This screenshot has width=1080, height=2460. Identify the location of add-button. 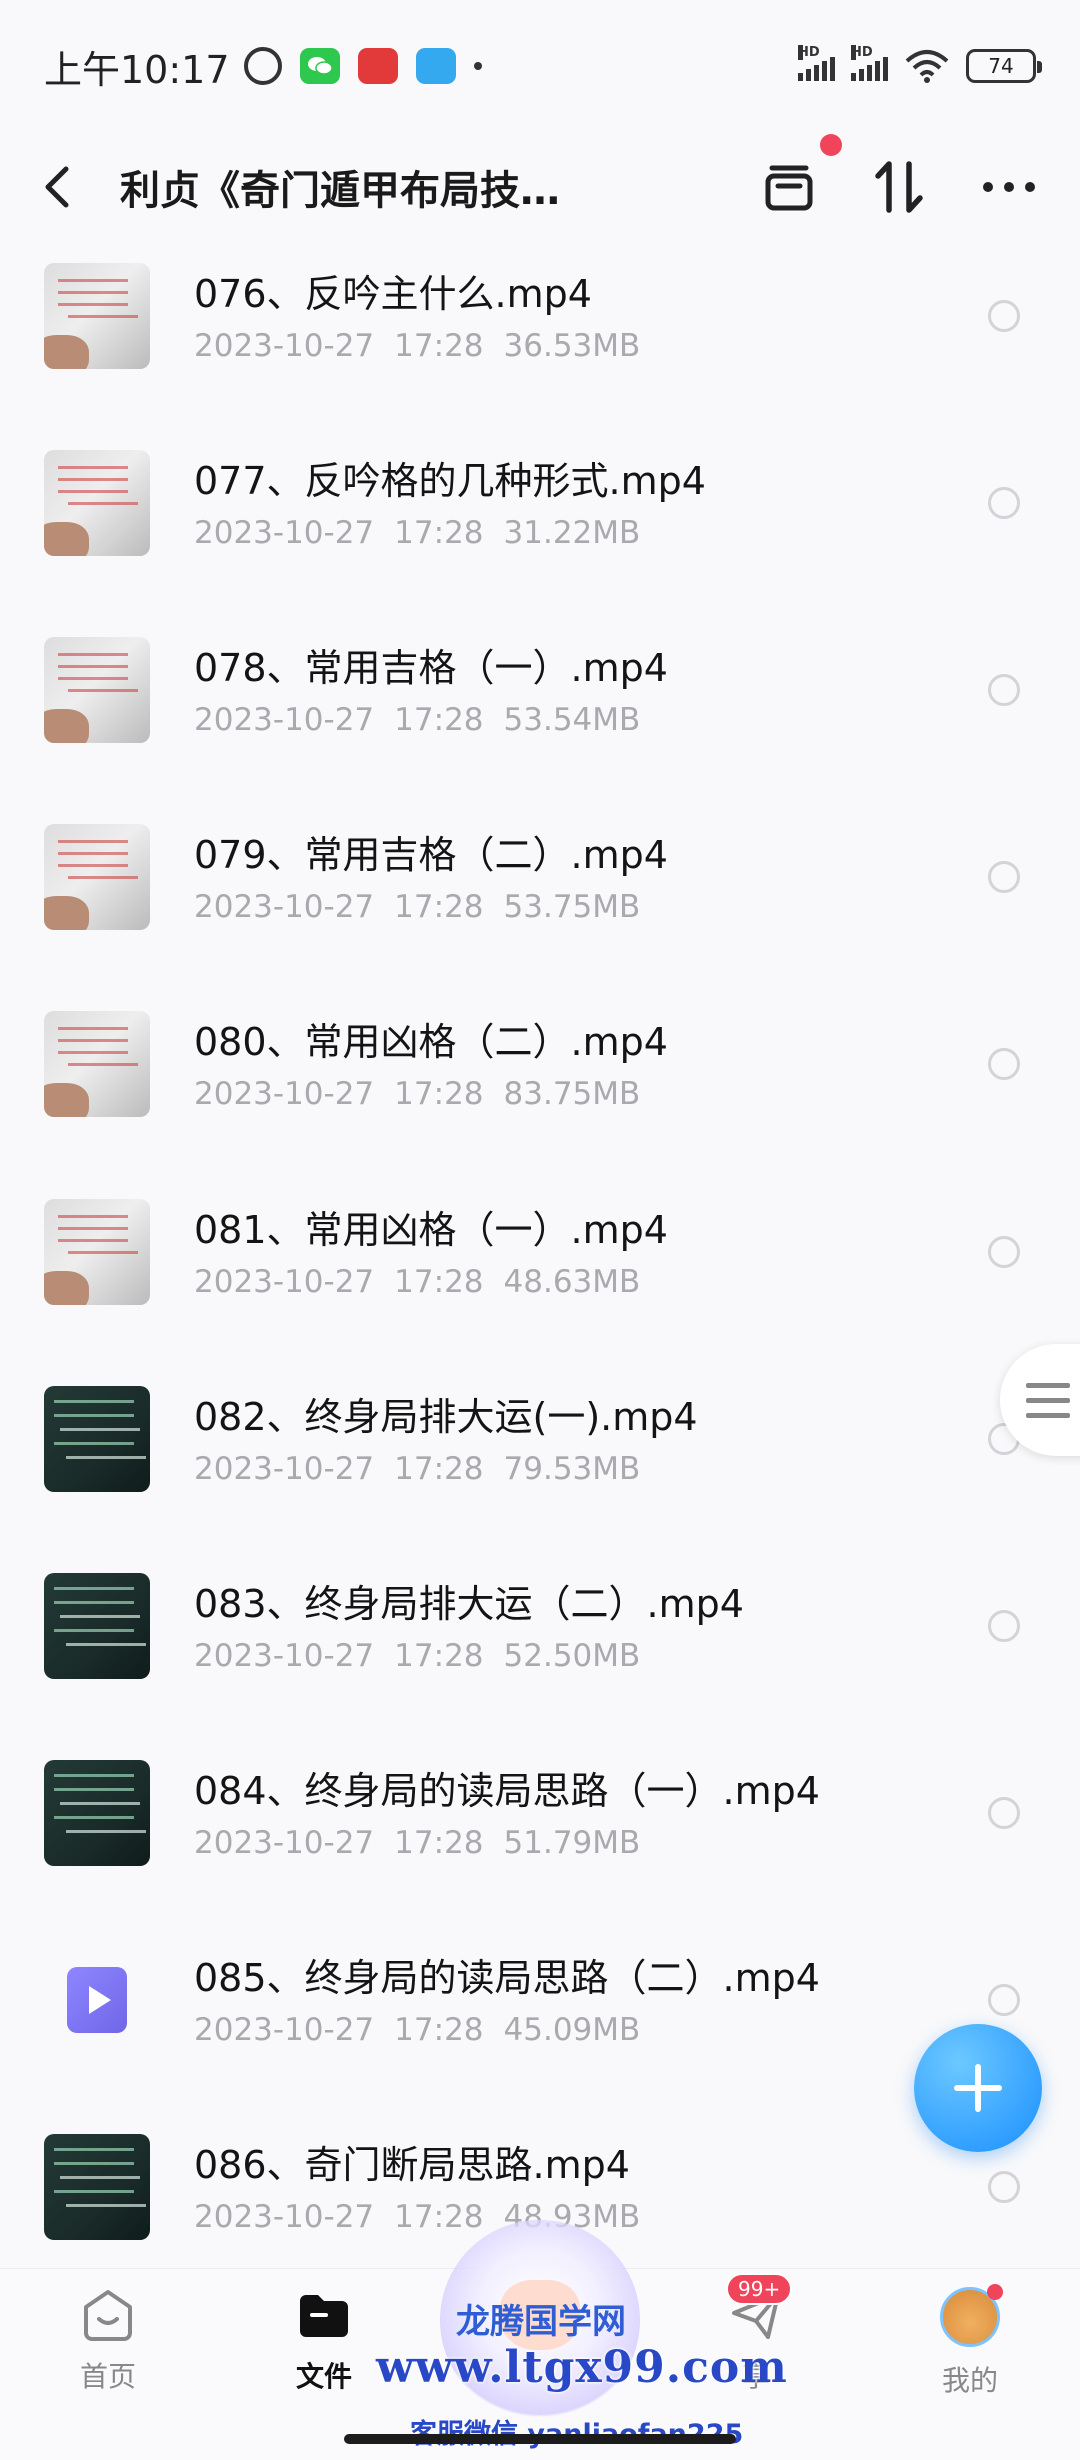
(978, 2088).